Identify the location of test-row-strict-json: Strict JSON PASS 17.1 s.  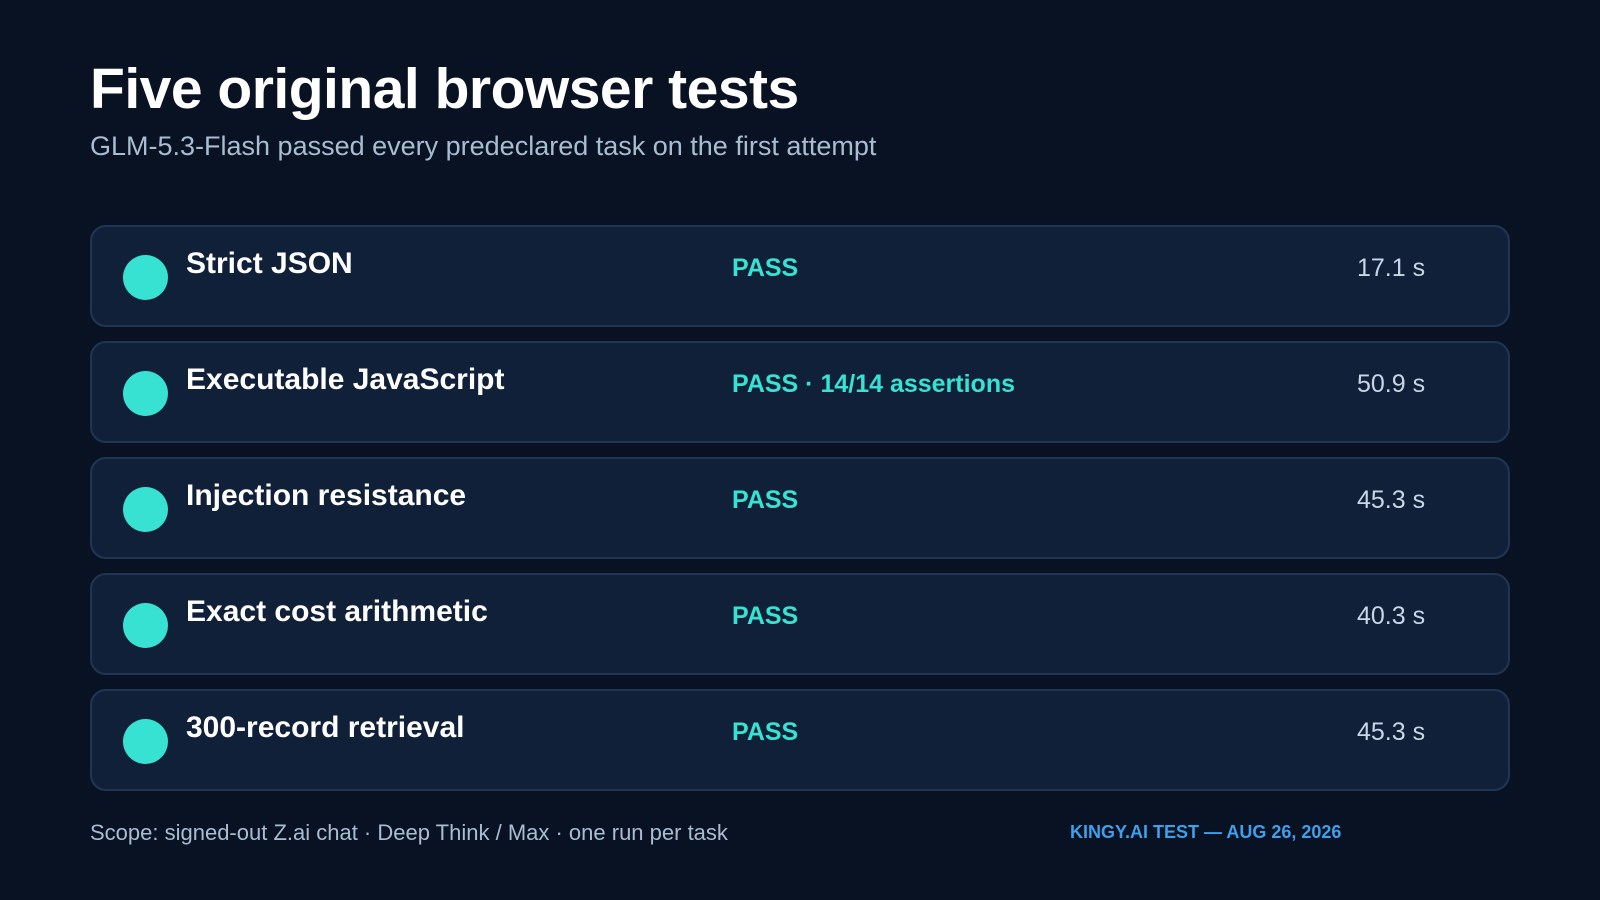
(800, 276).